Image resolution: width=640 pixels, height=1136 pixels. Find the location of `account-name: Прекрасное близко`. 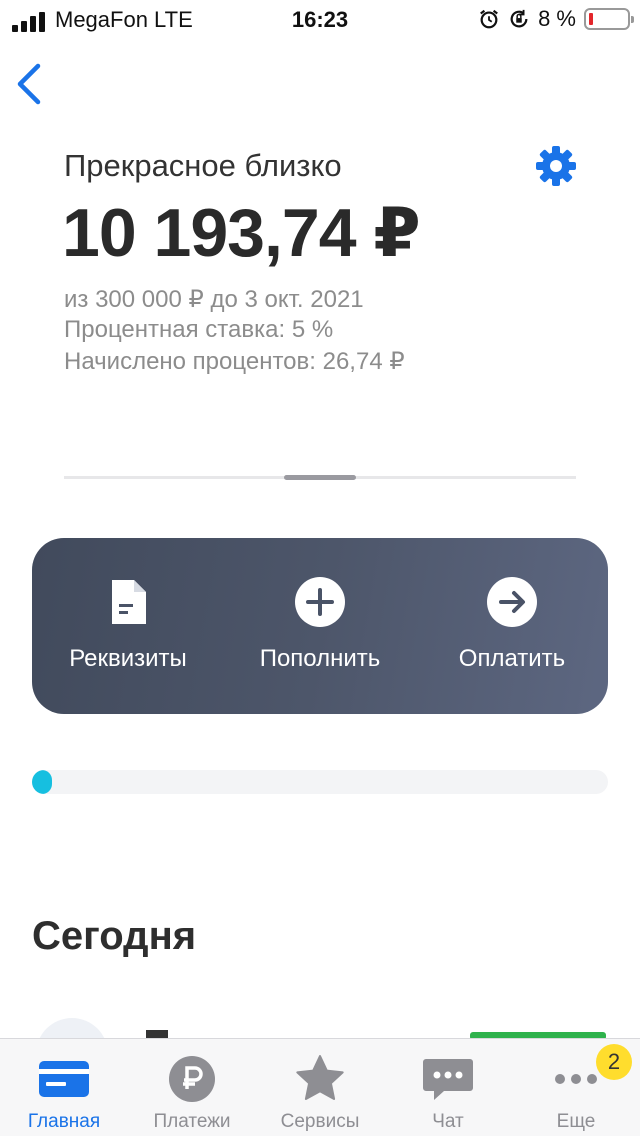

account-name: Прекрасное близко is located at coordinates (203, 165).